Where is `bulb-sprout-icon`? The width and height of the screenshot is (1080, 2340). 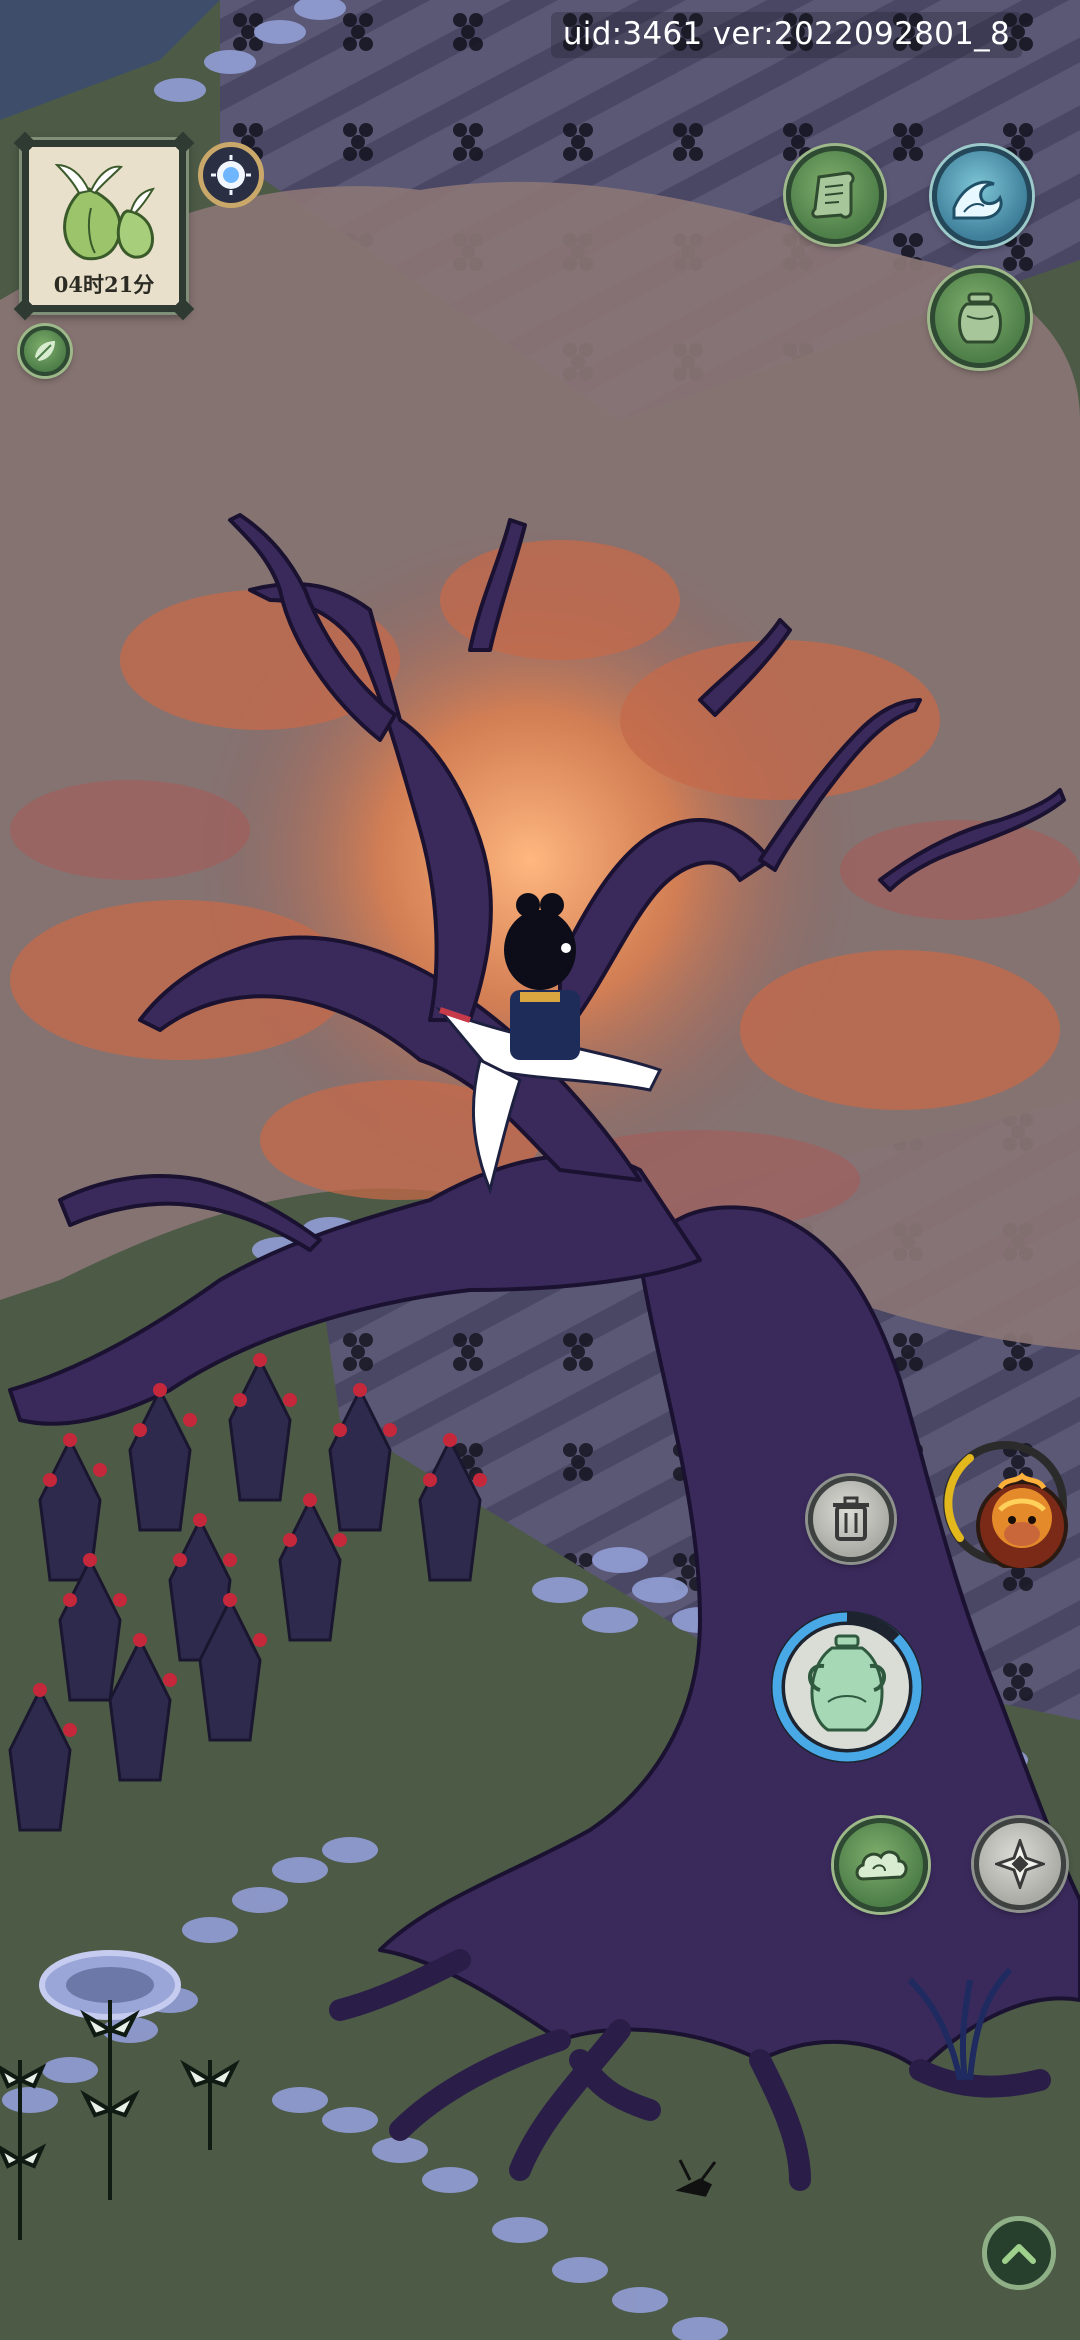 bulb-sprout-icon is located at coordinates (105, 212).